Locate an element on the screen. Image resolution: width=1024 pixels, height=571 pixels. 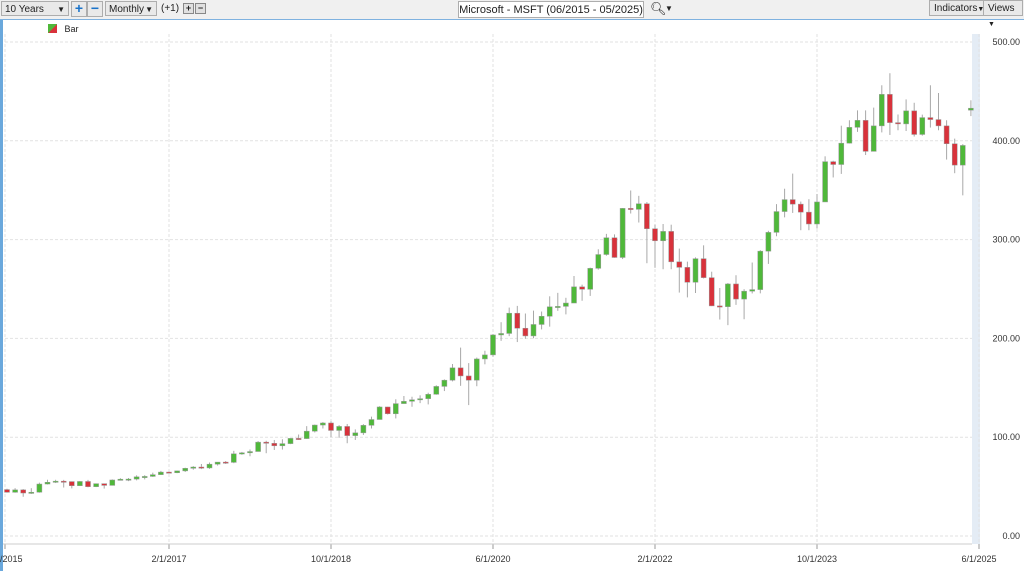
legend: Bar is located at coordinates (63, 29).